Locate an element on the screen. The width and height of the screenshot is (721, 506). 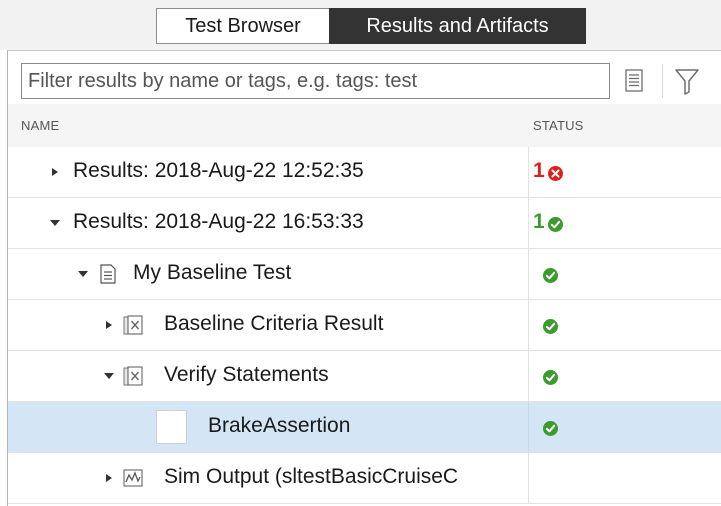
sim-output-label: Sim Output (sltestBasicCruiseC is located at coordinates (311, 476).